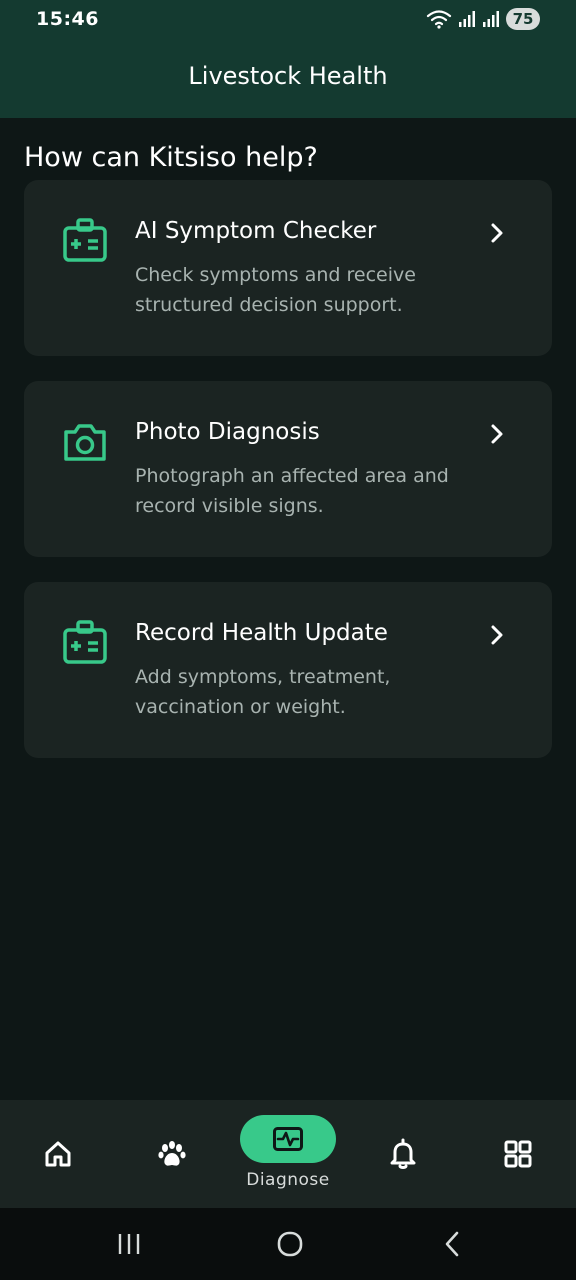  What do you see at coordinates (439, 19) in the screenshot?
I see `wifi-icon` at bounding box center [439, 19].